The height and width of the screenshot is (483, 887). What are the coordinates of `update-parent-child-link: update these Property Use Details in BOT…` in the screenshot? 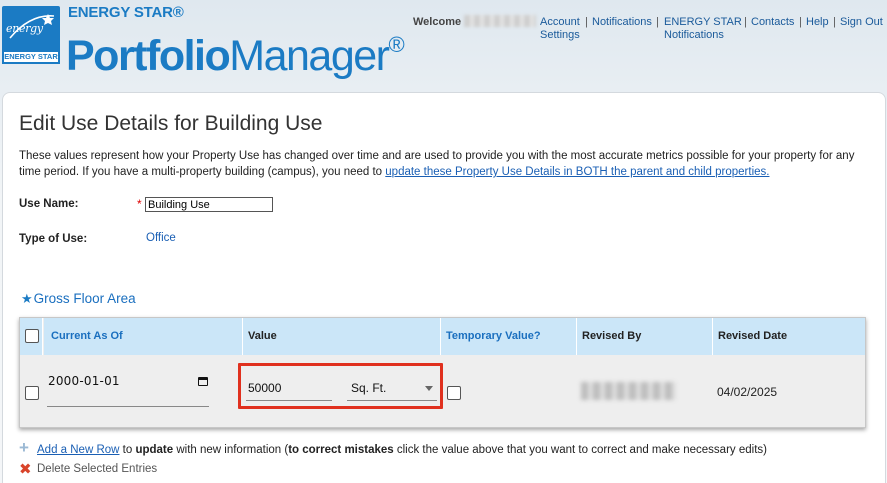 It's located at (577, 172).